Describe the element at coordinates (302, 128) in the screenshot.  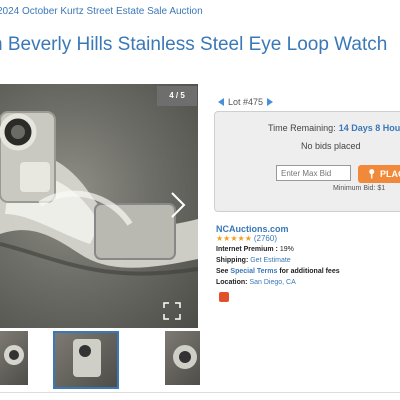
I see `time-remaining-label: Time Remaining:` at that location.